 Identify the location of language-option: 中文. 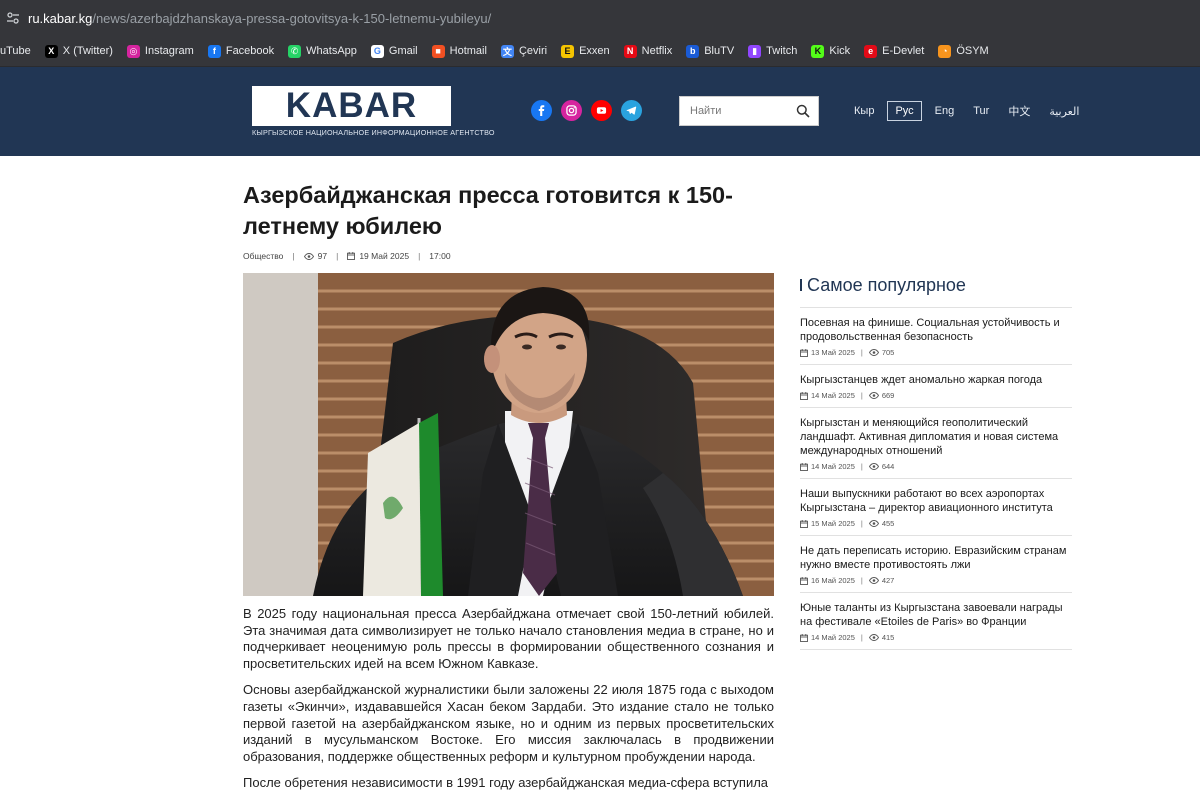
(1019, 111).